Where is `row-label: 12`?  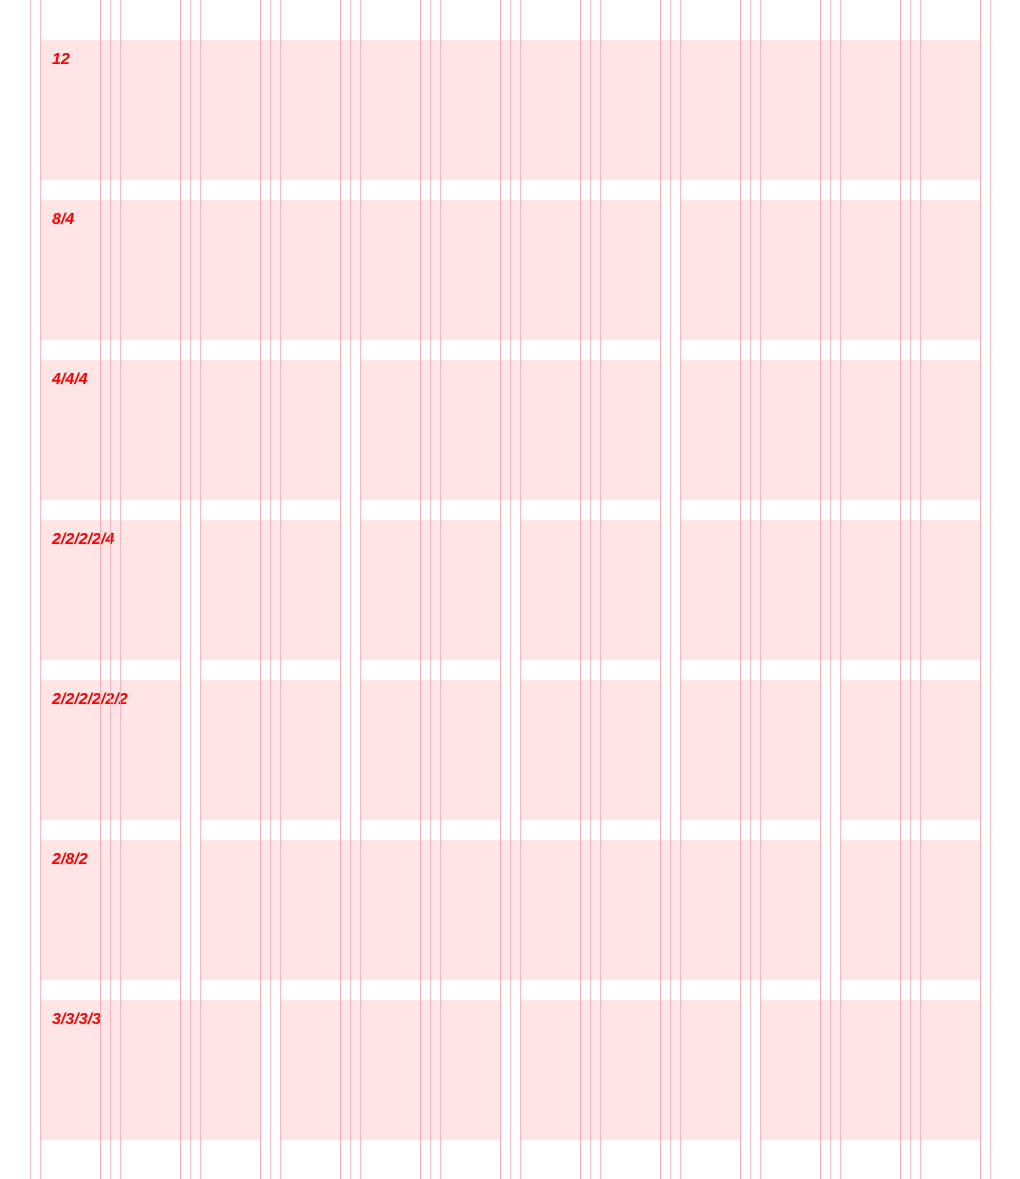 row-label: 12 is located at coordinates (61, 59).